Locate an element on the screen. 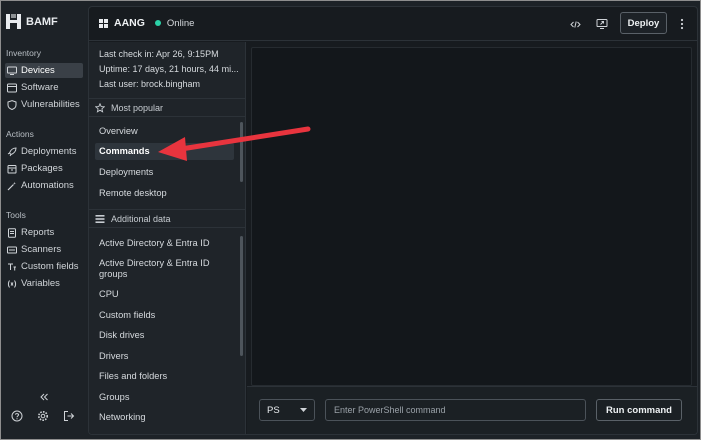 Image resolution: width=701 pixels, height=440 pixels. nav-item-automations: Automations is located at coordinates (44, 185).